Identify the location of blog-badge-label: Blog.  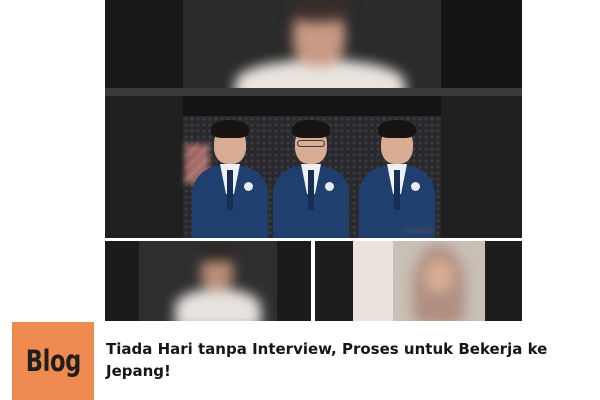
(53, 361).